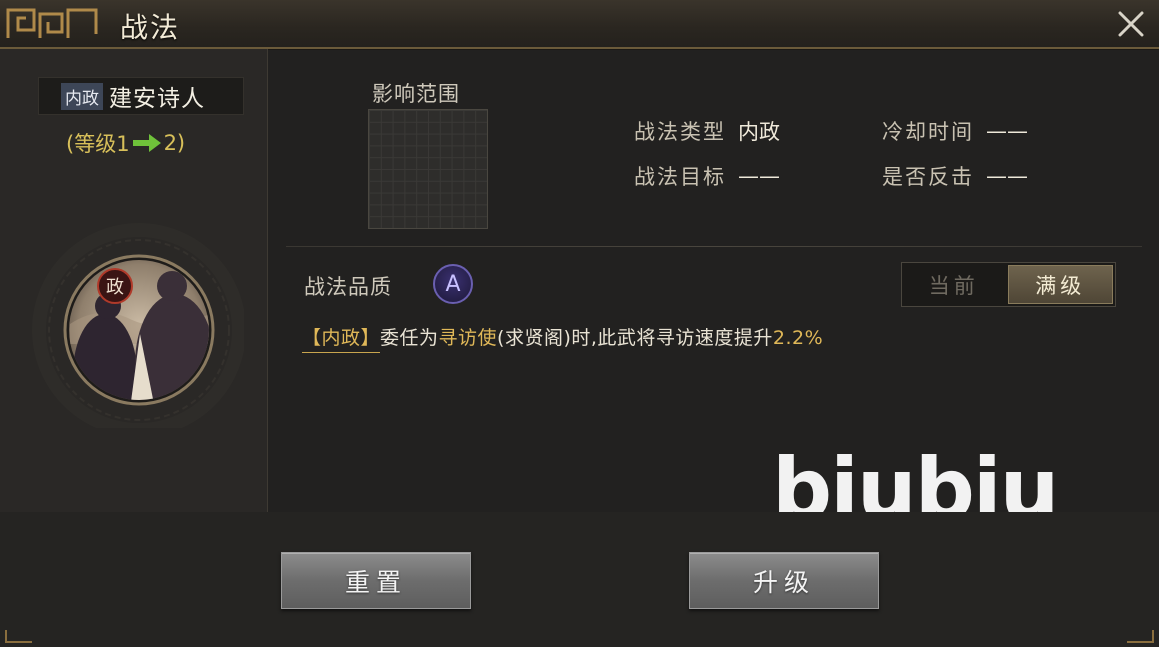  What do you see at coordinates (954, 284) in the screenshot?
I see `toggle-current-button: 当前` at bounding box center [954, 284].